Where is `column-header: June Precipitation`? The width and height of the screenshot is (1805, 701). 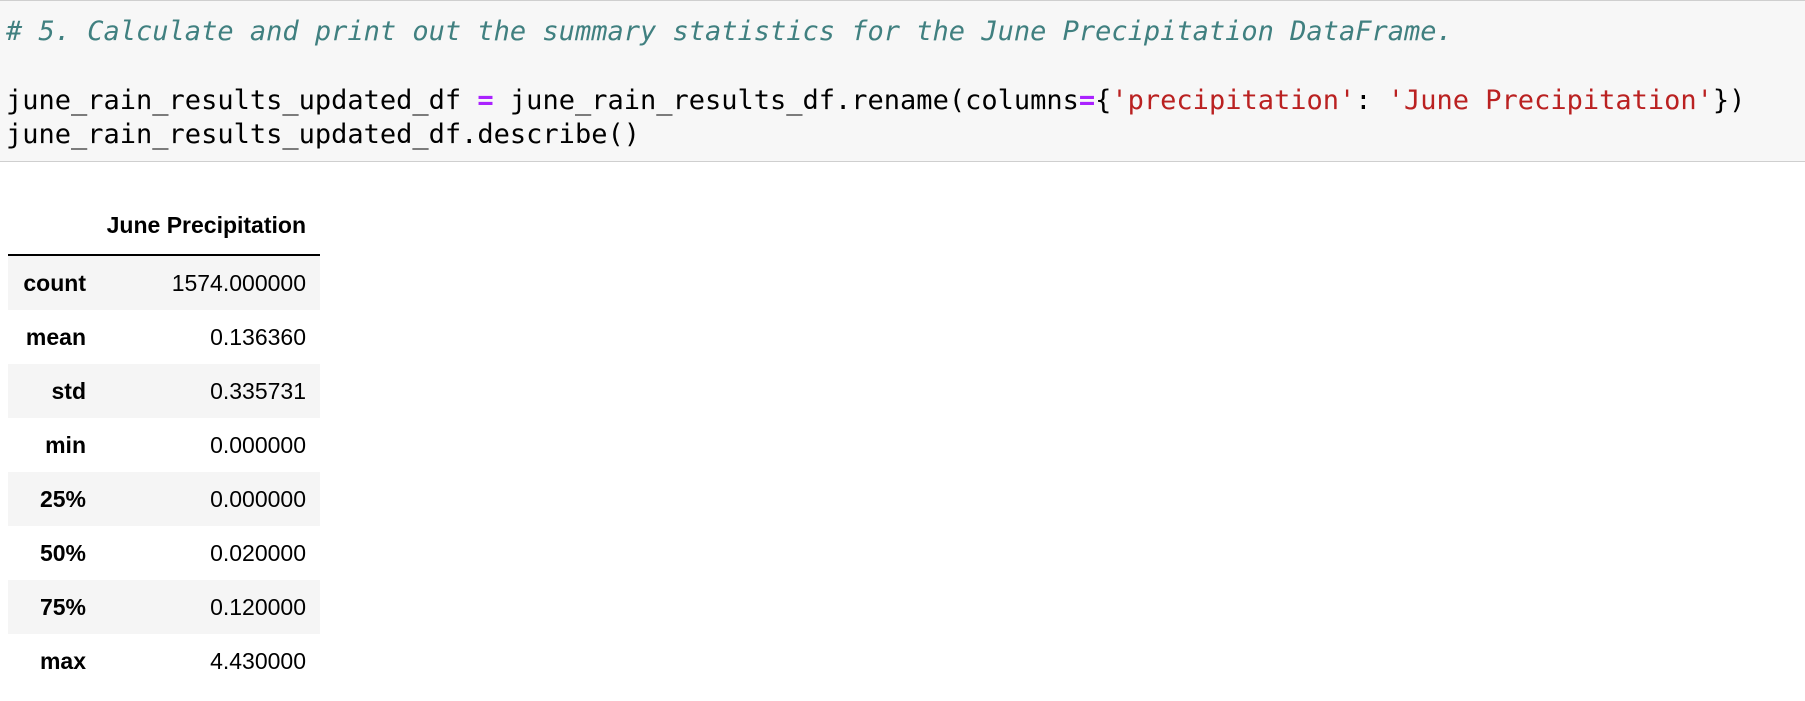
column-header: June Precipitation is located at coordinates (207, 226).